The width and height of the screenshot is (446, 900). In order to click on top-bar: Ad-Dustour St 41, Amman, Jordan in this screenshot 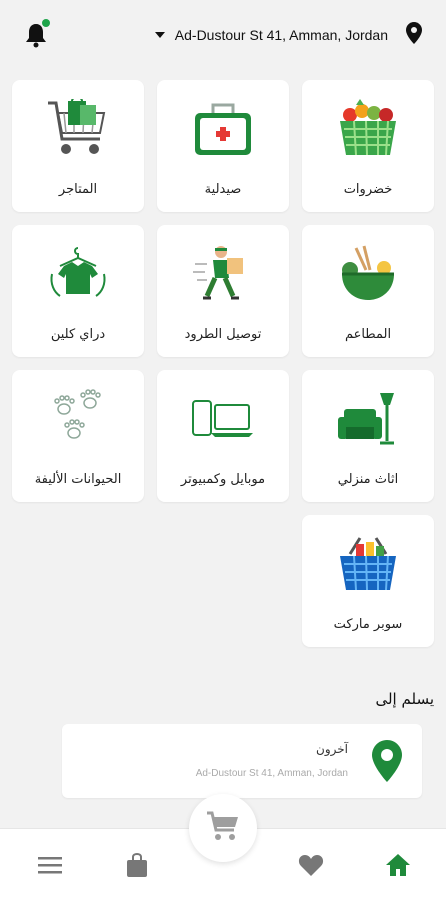, I will do `click(223, 35)`.